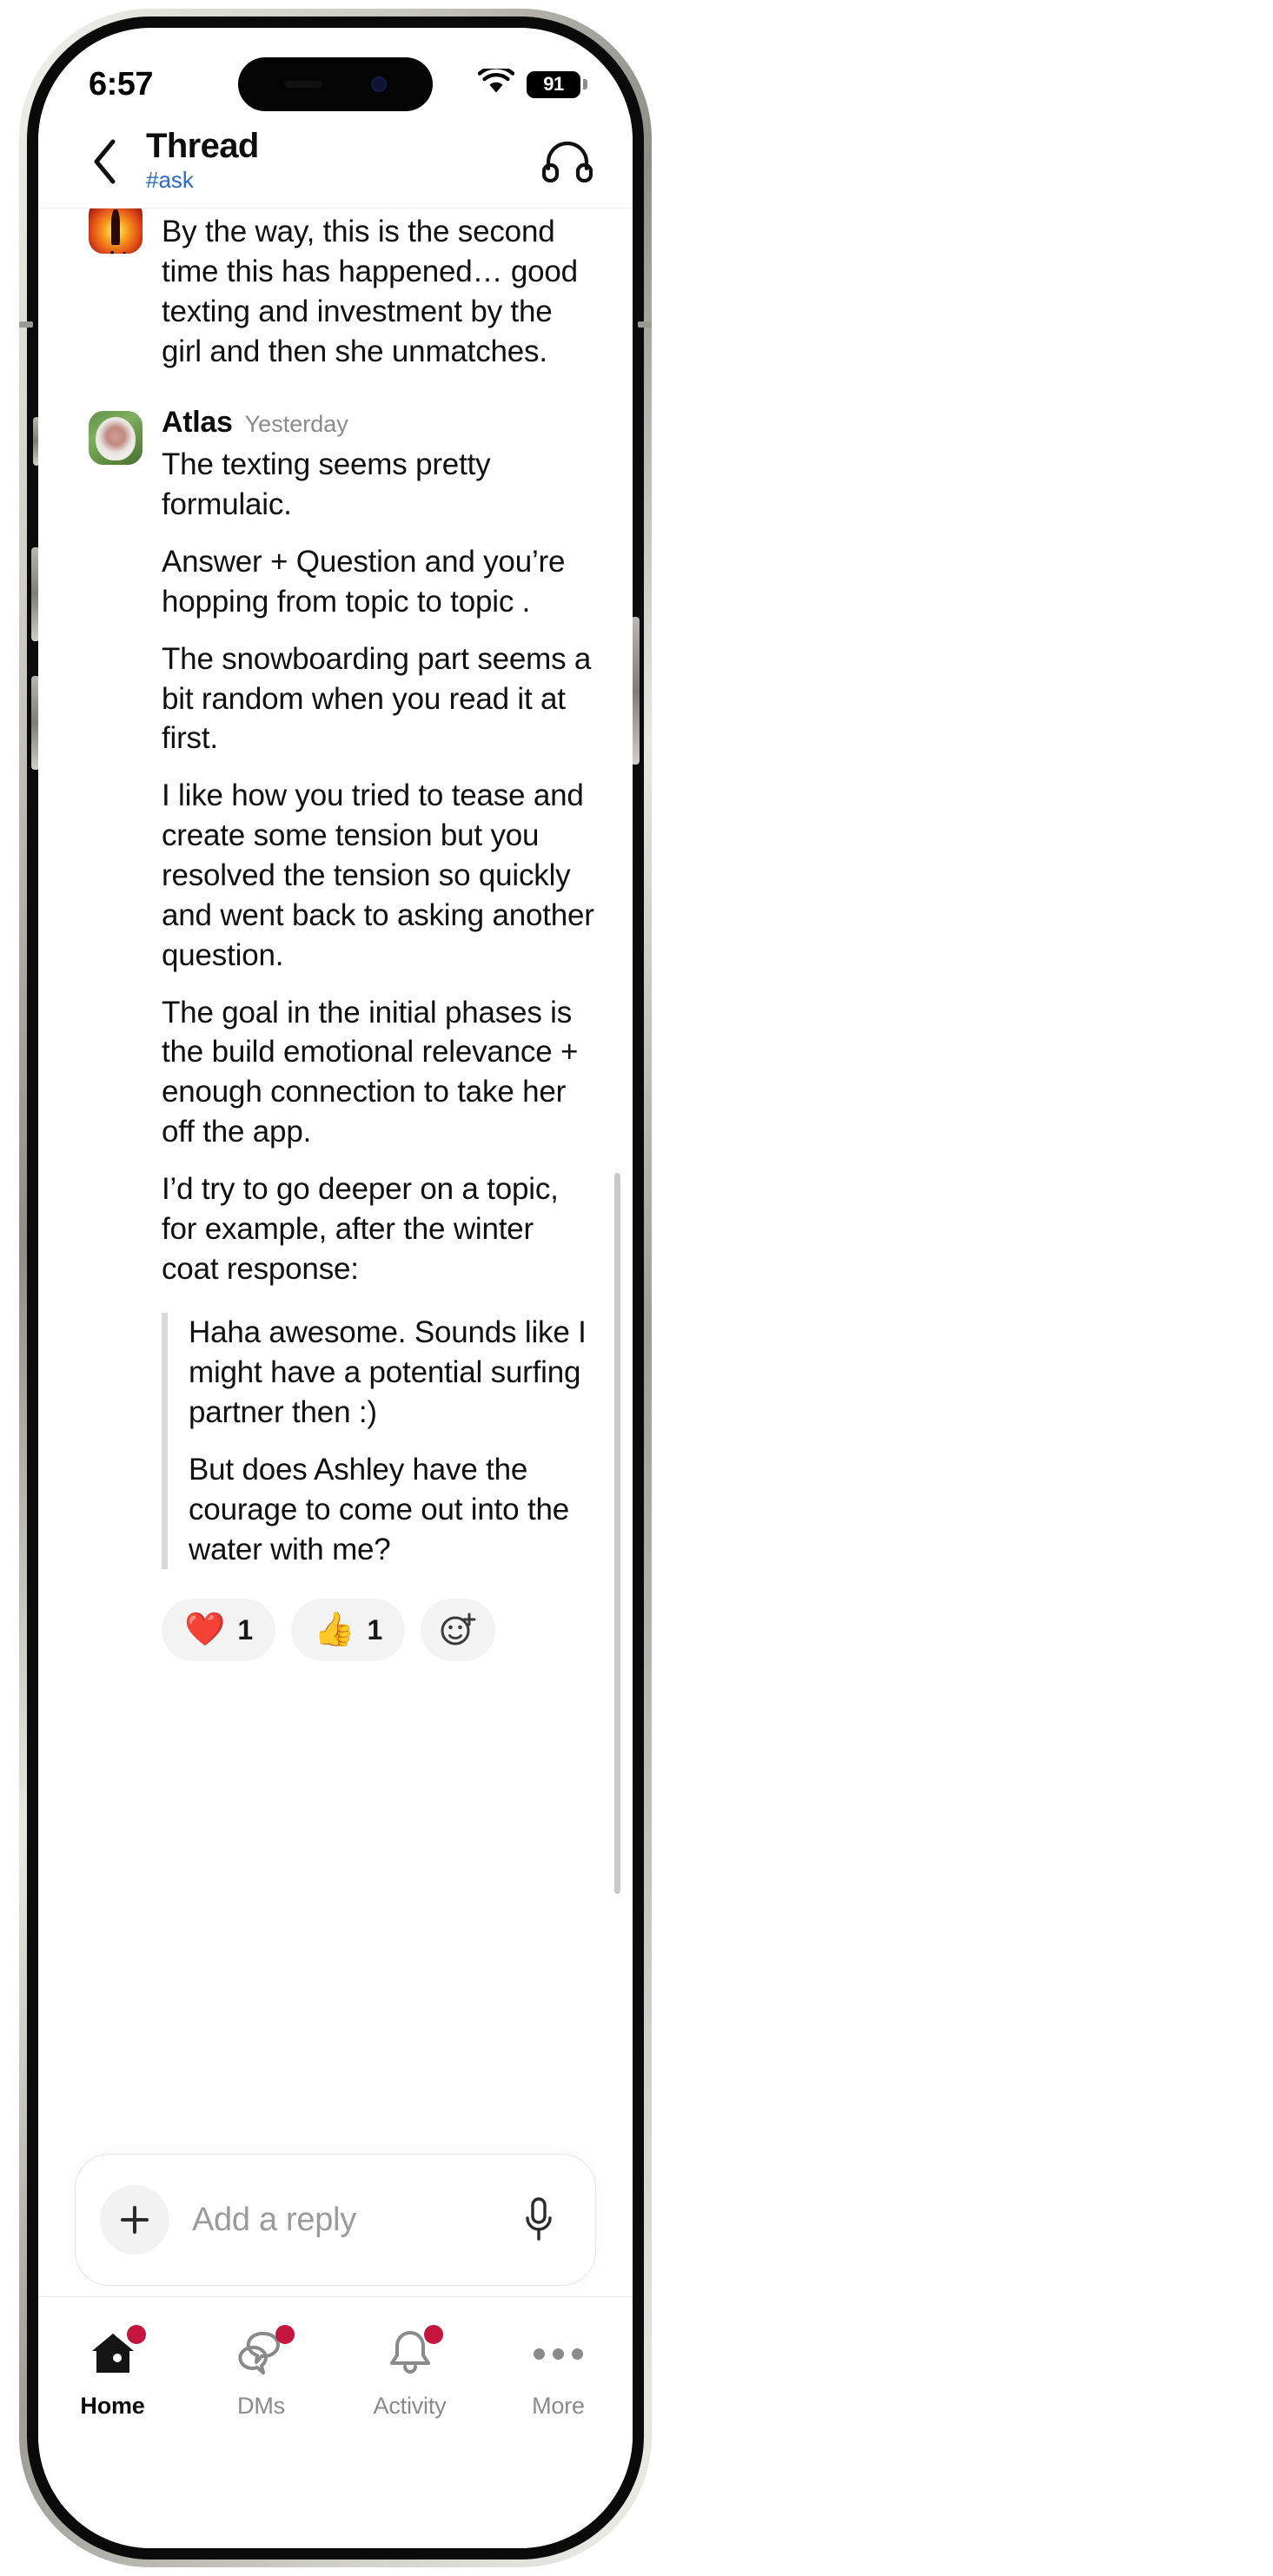 This screenshot has height=2576, width=1273. What do you see at coordinates (343, 180) in the screenshot?
I see `channel-link: #ask` at bounding box center [343, 180].